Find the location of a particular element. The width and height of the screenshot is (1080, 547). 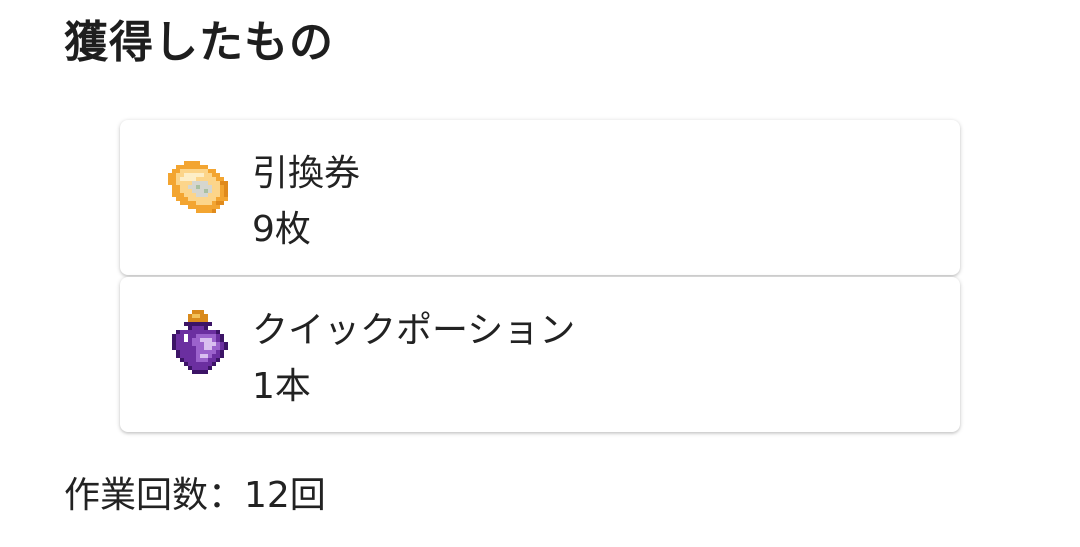

item-quantity: 9枚 is located at coordinates (281, 229).